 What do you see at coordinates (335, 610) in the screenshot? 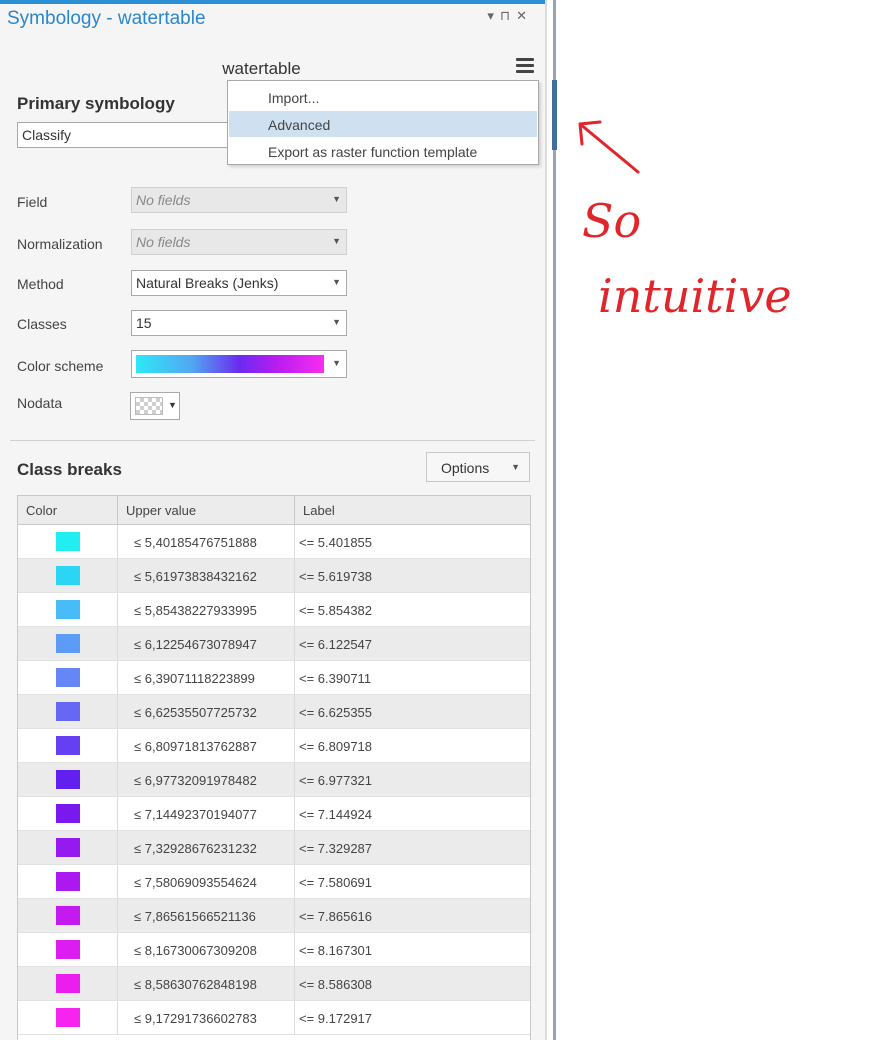
I see `label-cell: <= 5.854382` at bounding box center [335, 610].